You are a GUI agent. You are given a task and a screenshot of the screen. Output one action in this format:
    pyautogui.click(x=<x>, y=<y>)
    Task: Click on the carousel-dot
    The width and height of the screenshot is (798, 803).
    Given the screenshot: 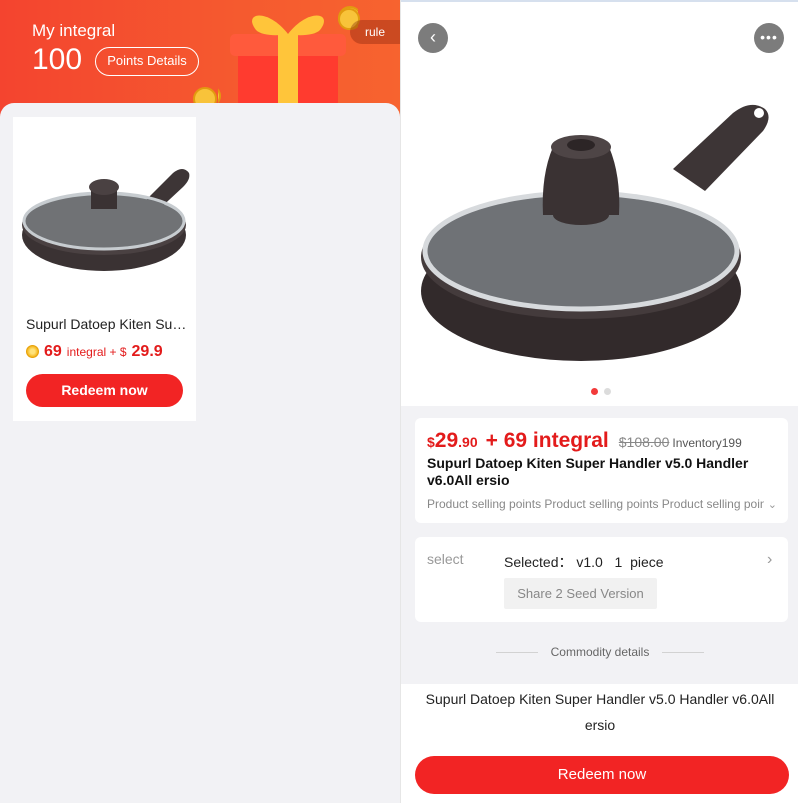 What is the action you would take?
    pyautogui.click(x=607, y=391)
    